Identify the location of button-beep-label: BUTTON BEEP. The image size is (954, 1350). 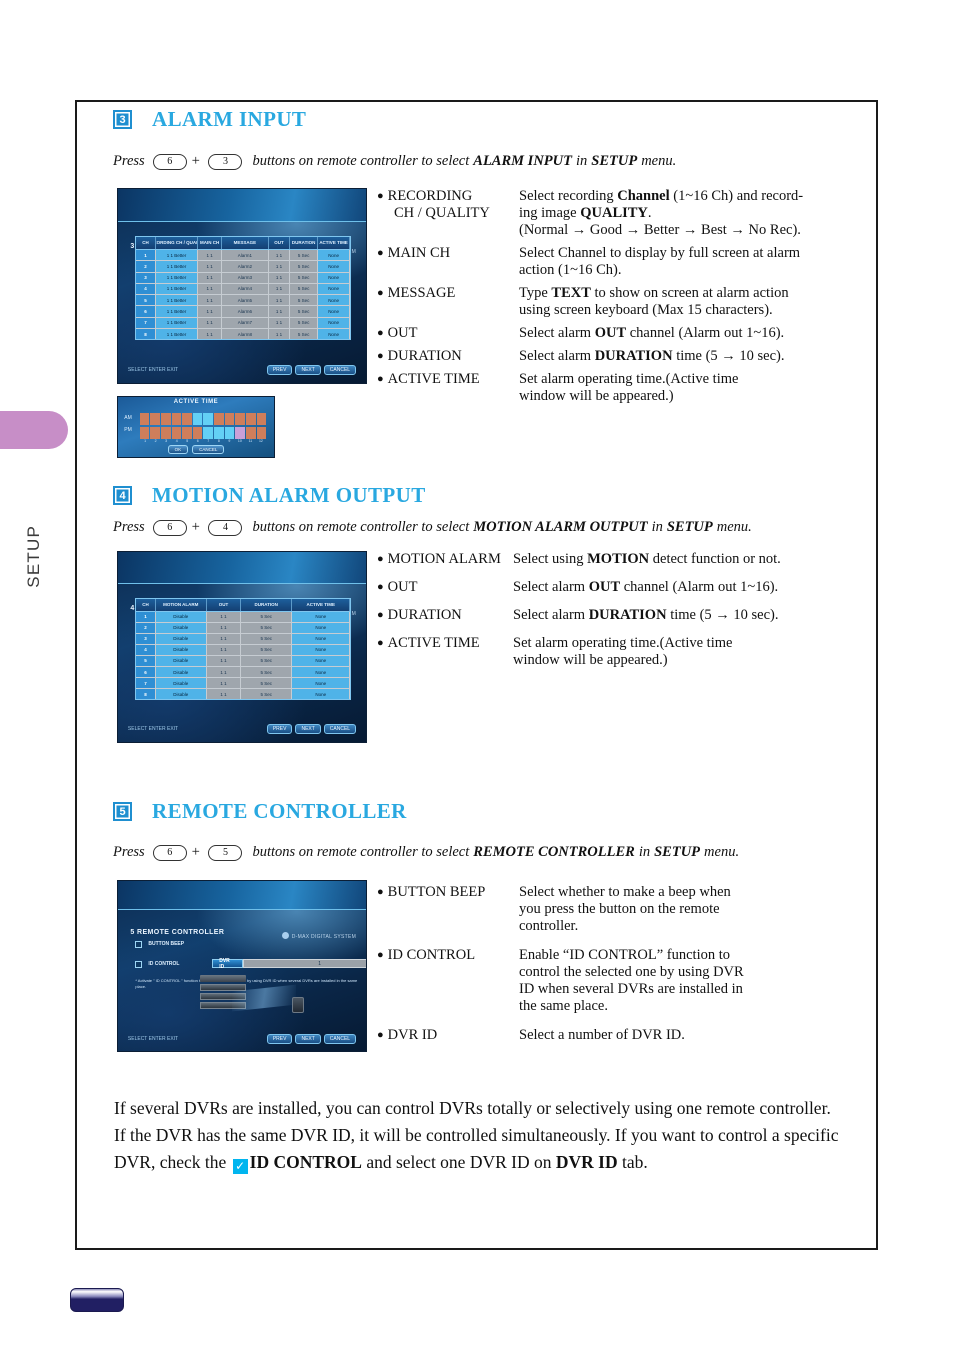
(166, 944).